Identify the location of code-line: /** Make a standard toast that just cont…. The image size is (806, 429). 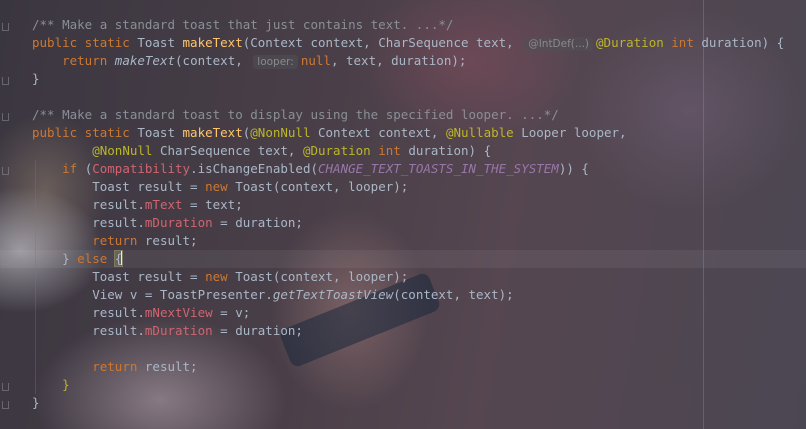
(242, 25).